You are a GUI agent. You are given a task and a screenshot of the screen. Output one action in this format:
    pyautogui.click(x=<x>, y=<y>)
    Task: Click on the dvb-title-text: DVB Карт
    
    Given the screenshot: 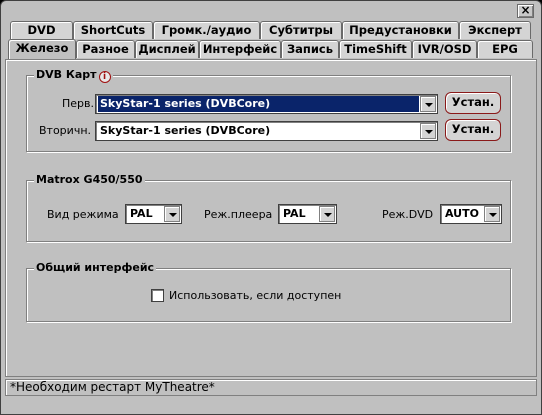 What is the action you would take?
    pyautogui.click(x=66, y=74)
    